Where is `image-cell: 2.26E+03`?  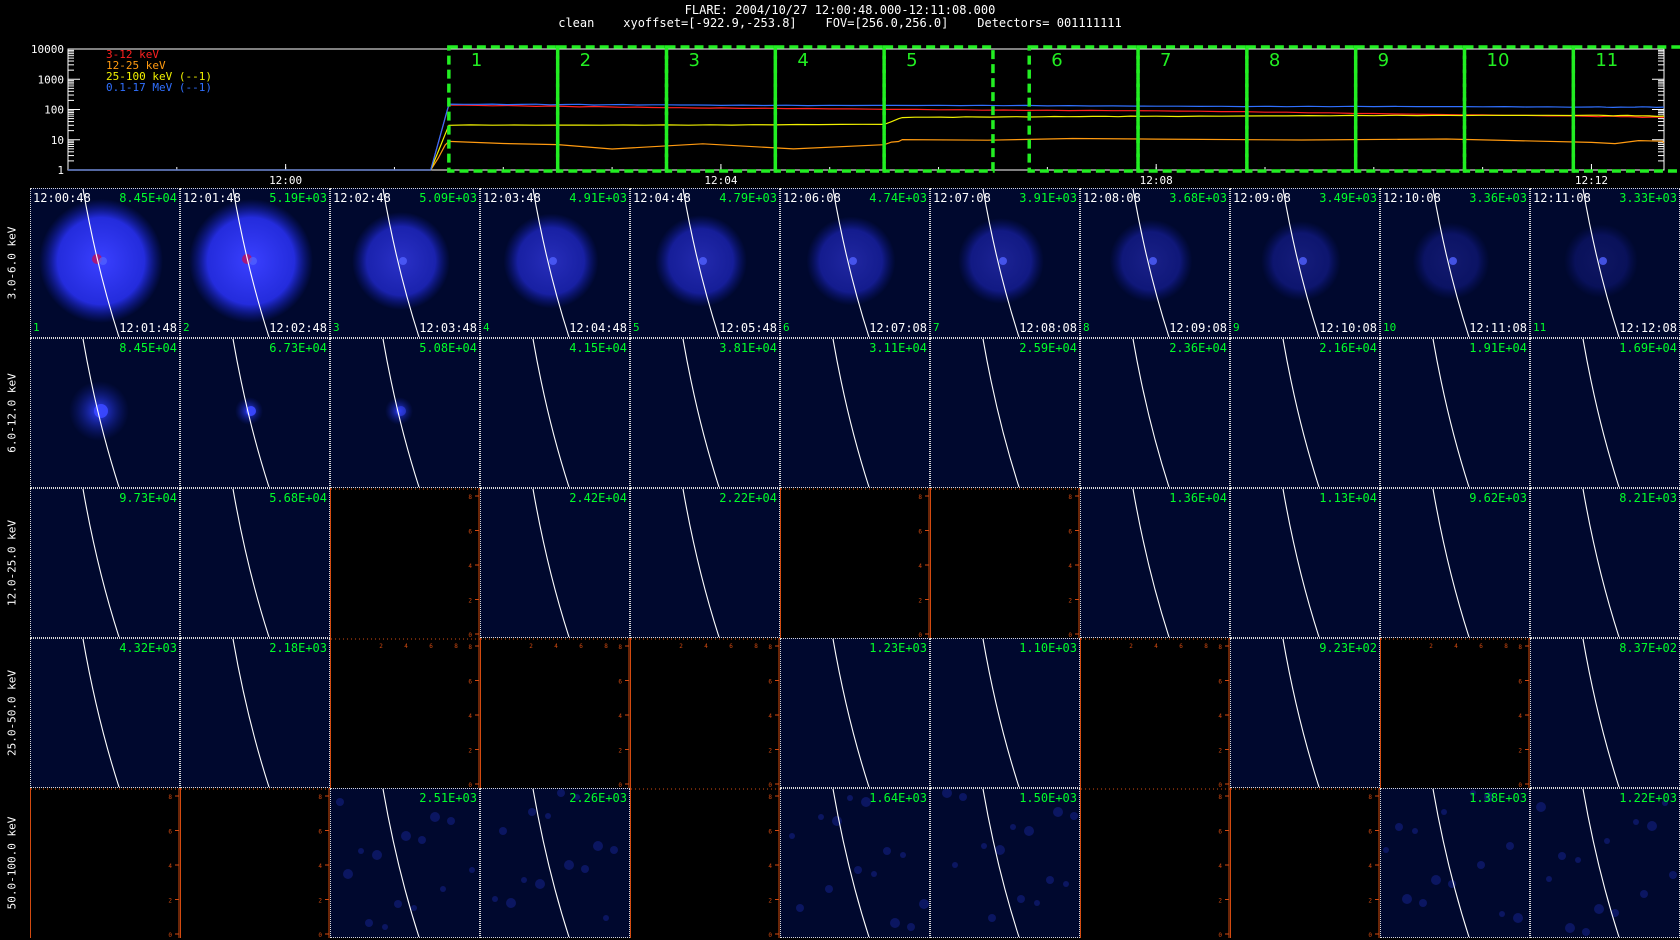
image-cell: 2.26E+03 is located at coordinates (555, 863).